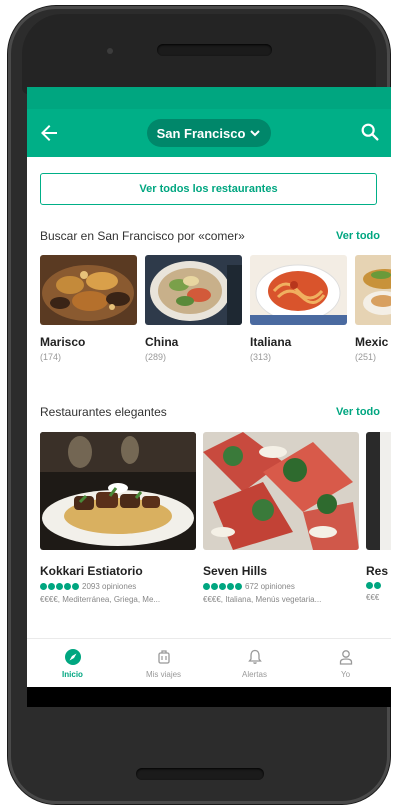 The height and width of the screenshot is (811, 396). I want to click on nav-label: Mis viajes, so click(163, 674).